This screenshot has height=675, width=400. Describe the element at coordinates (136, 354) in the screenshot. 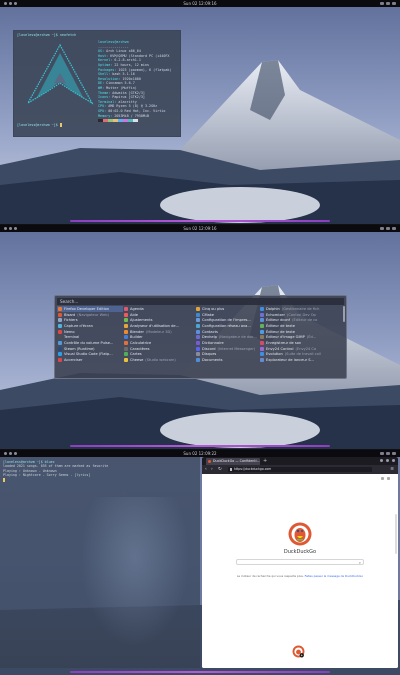

I see `app-label: Cartes` at that location.